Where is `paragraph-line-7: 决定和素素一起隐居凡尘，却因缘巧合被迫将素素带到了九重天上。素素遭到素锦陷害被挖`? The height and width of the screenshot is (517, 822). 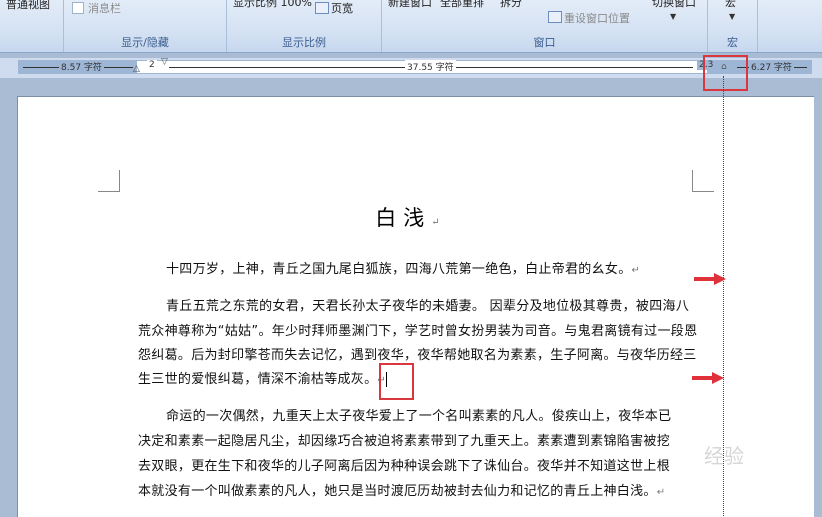 paragraph-line-7: 决定和素素一起隐居凡尘，却因缘巧合被迫将素素带到了九重天上。素素遭到素锦陷害被挖 is located at coordinates (404, 439).